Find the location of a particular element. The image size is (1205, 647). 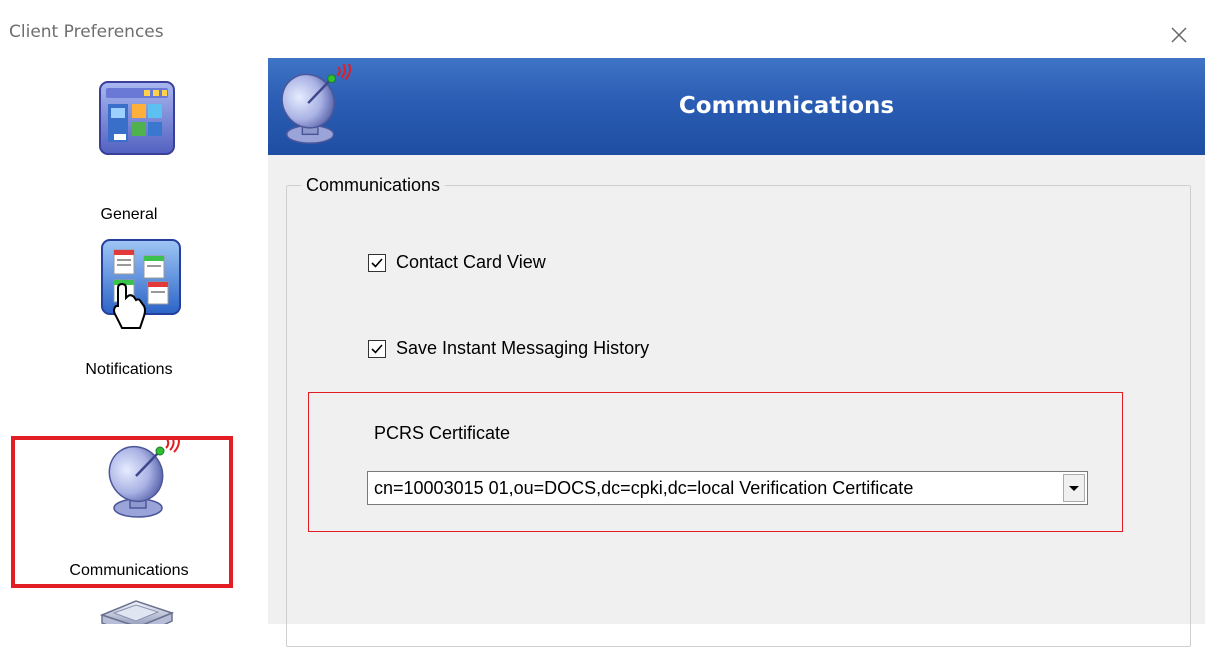

chevron-down-icon is located at coordinates (1074, 488).